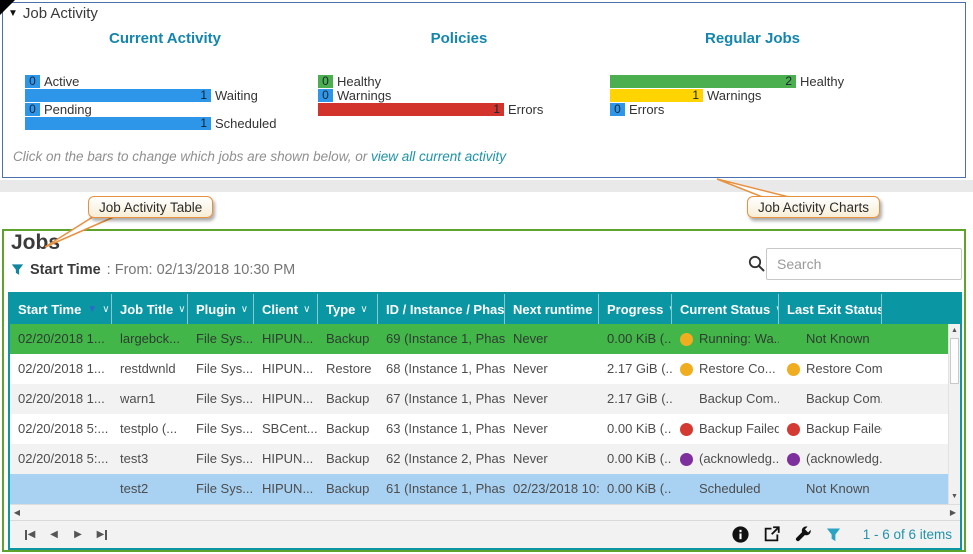  Describe the element at coordinates (686, 339) in the screenshot. I see `status-dot-yellow` at that location.